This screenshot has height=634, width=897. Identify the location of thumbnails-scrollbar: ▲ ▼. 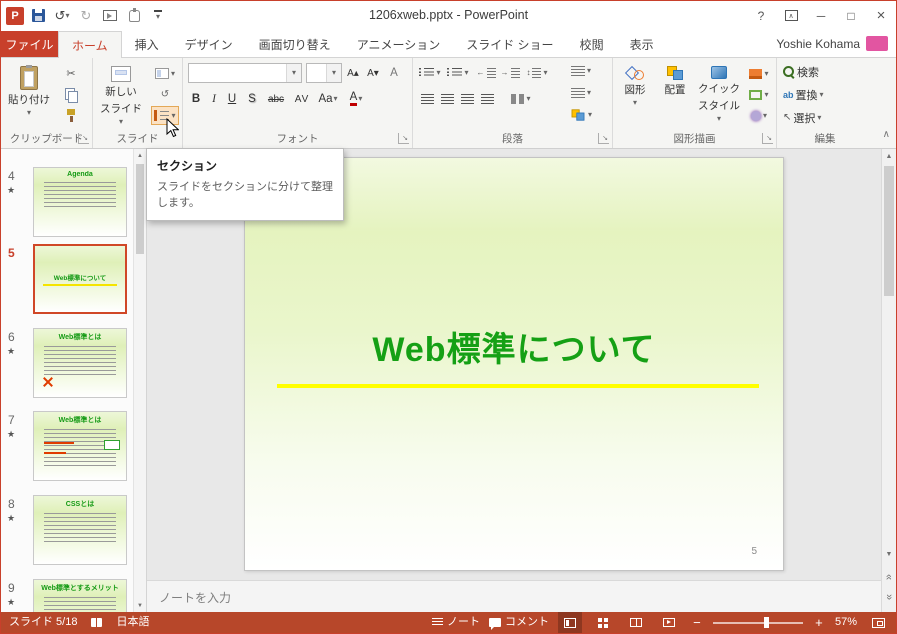
(139, 380).